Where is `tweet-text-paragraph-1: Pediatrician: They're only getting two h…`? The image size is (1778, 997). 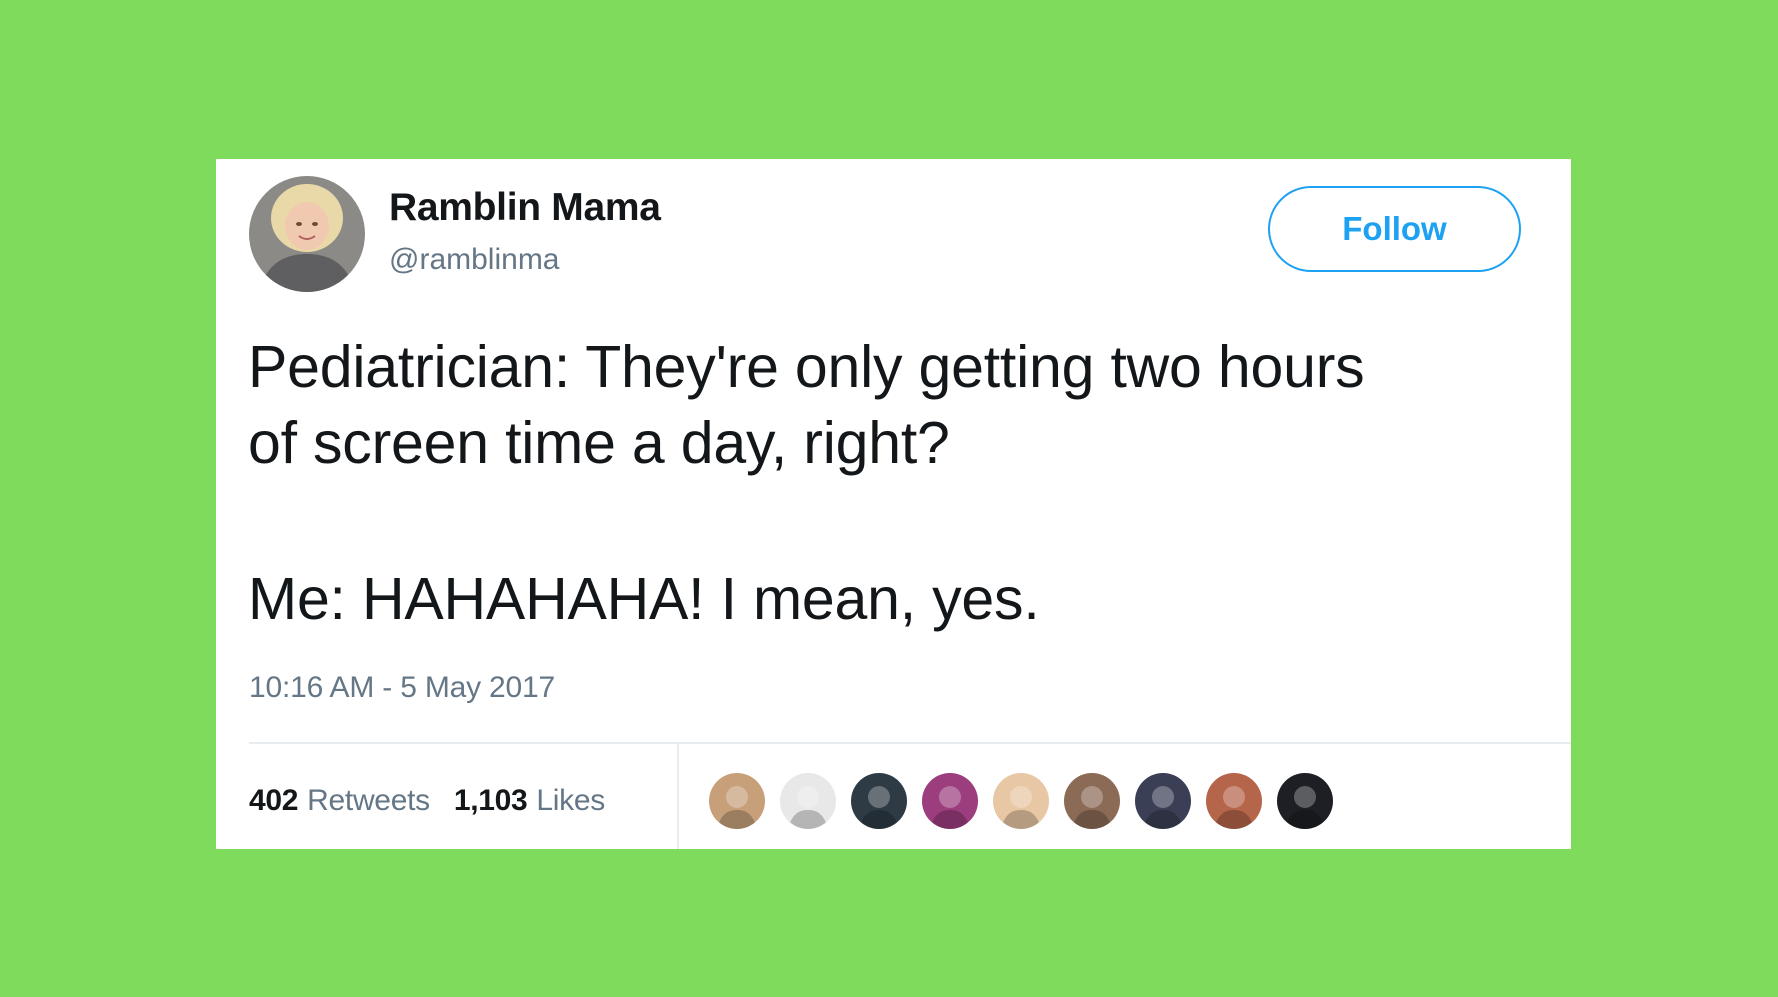 tweet-text-paragraph-1: Pediatrician: They're only getting two h… is located at coordinates (806, 405).